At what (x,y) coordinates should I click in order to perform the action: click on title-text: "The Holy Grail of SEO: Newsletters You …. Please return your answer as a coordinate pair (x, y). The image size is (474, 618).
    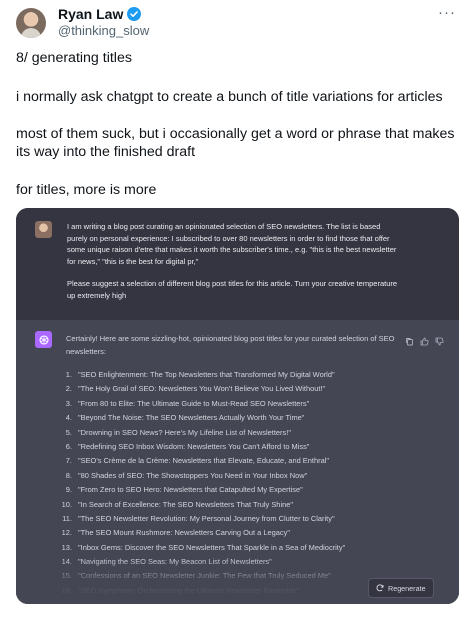
    Looking at the image, I should click on (202, 389).